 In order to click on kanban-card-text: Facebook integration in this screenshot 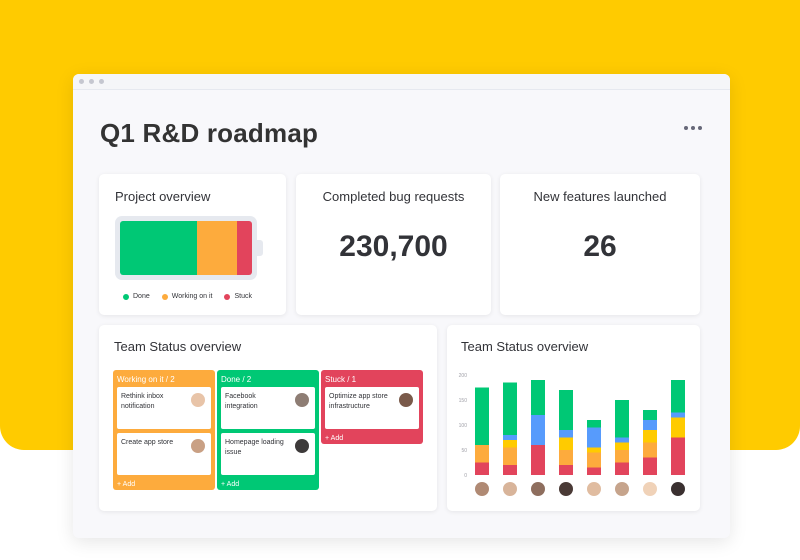, I will do `click(241, 401)`.